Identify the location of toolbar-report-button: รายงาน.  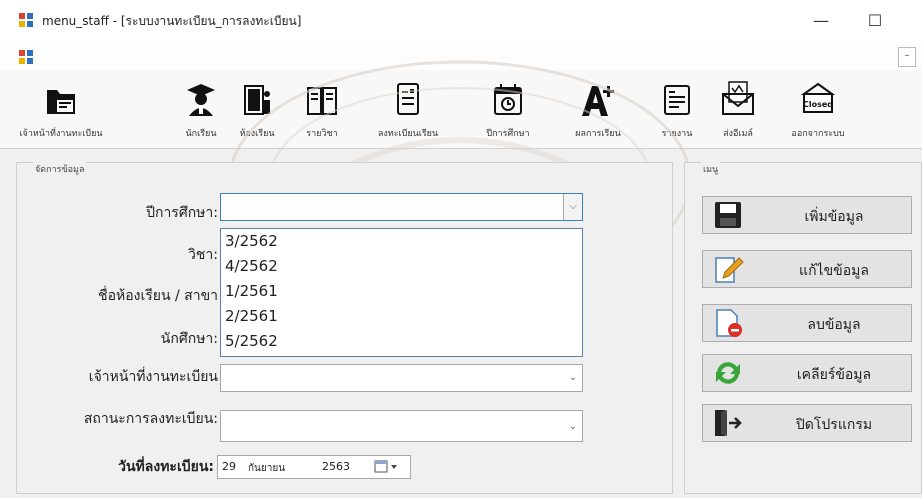
(677, 109).